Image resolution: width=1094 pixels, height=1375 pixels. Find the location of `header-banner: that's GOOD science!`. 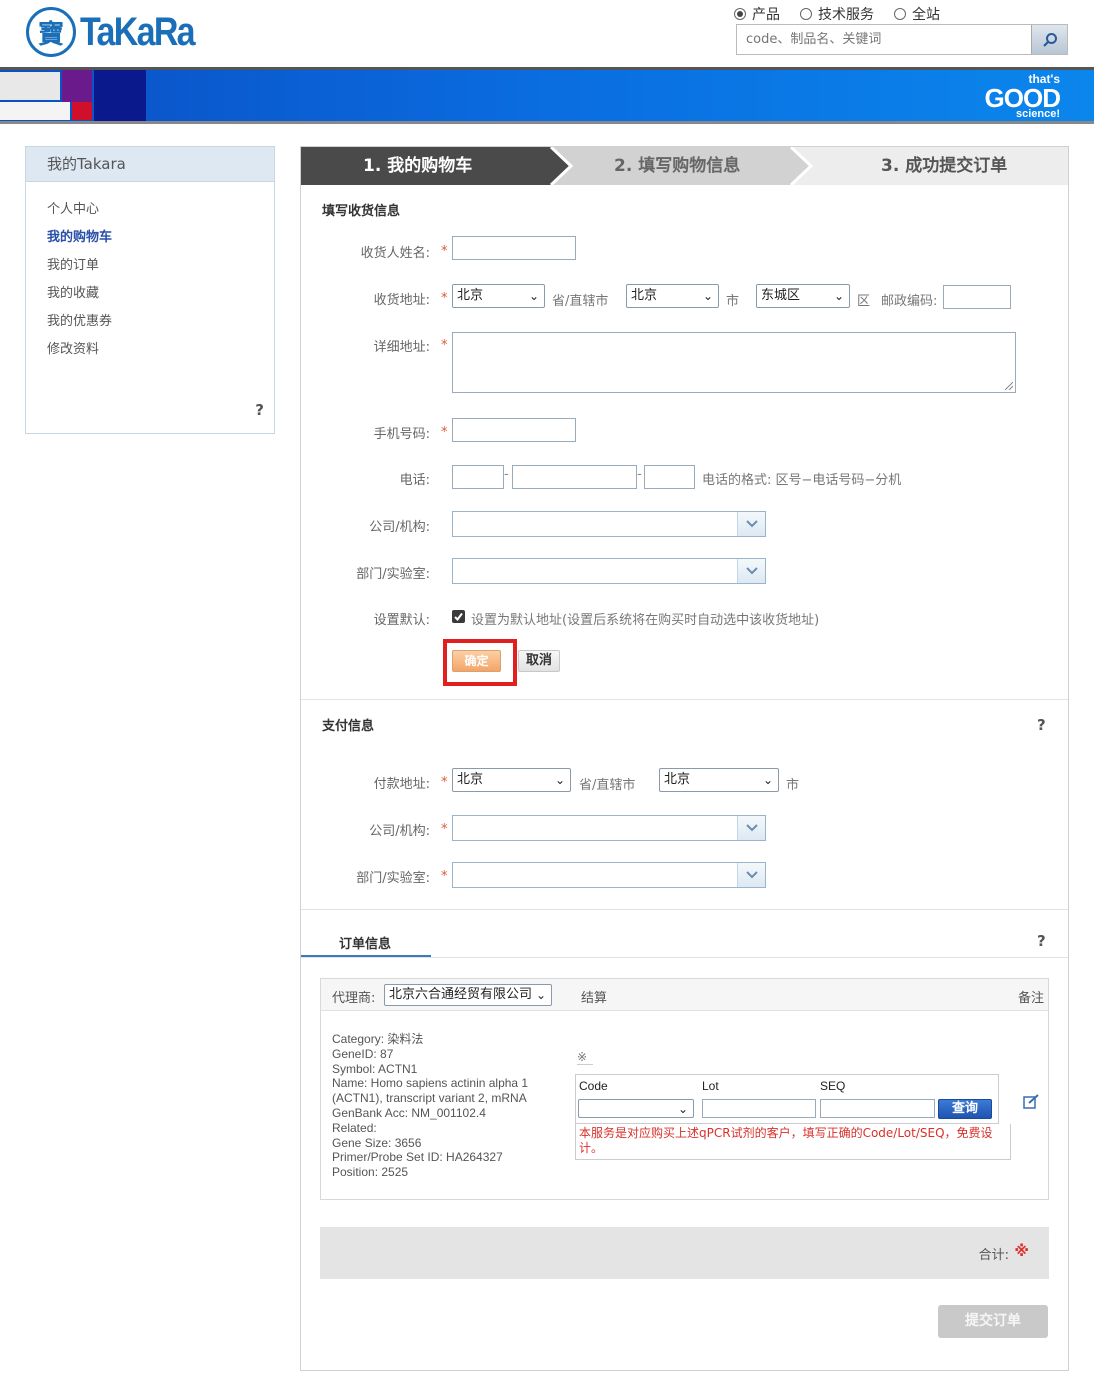

header-banner: that's GOOD science! is located at coordinates (547, 95).